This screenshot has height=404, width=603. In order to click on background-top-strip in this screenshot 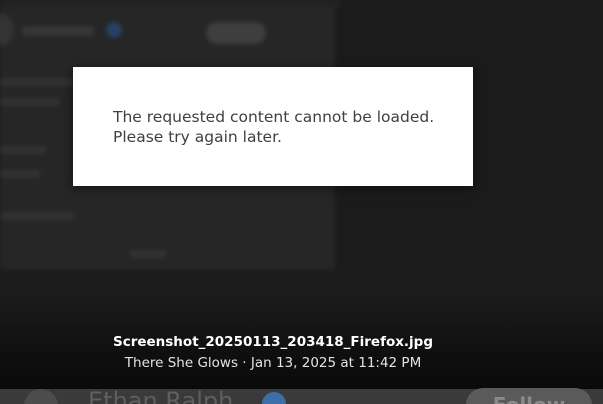, I will do `click(170, 4)`.